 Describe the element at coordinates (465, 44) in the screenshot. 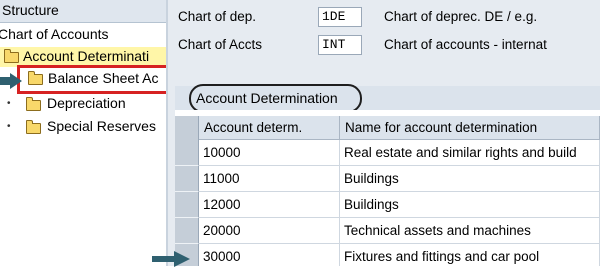

I see `chart-of-accts-description: Chart of accounts - internat` at that location.